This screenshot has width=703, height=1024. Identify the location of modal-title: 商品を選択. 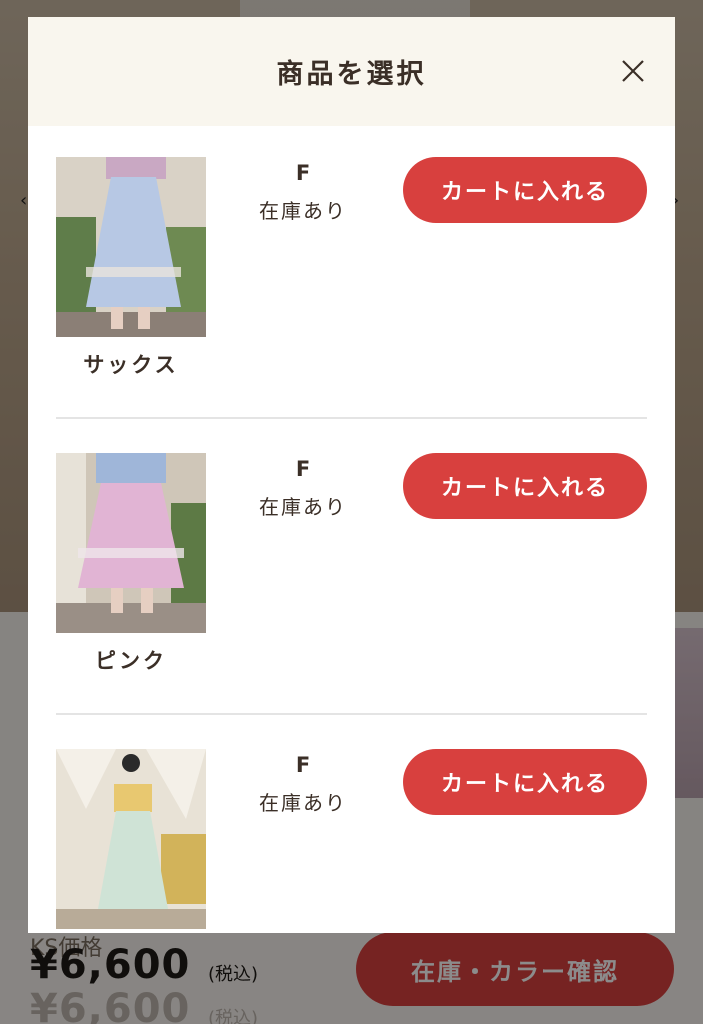
(351, 74).